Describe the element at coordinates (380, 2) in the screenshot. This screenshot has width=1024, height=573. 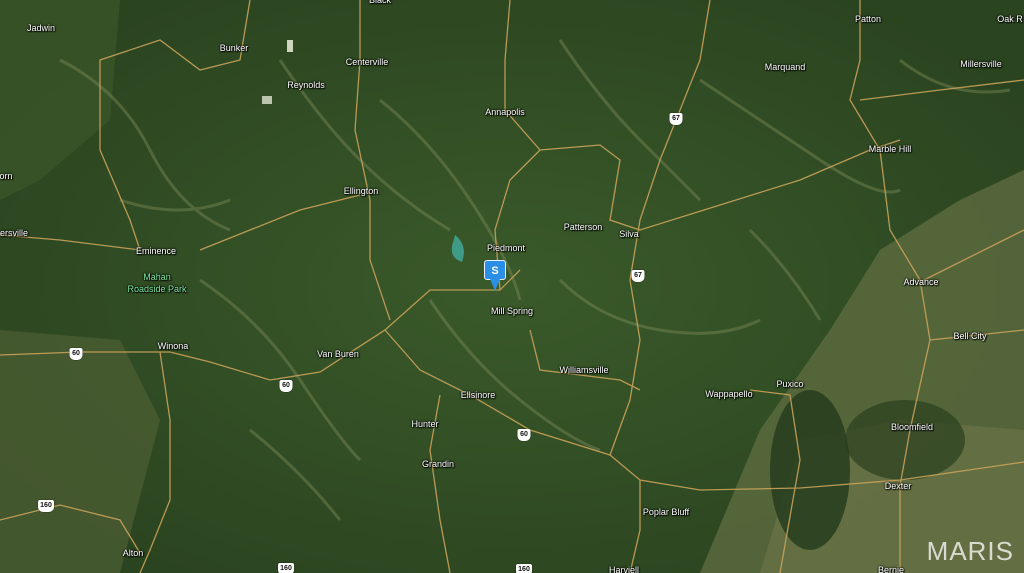
I see `place-label: Black` at that location.